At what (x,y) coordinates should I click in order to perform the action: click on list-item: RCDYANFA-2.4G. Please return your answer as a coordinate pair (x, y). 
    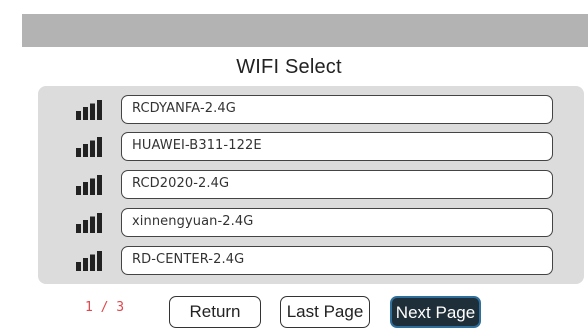
    Looking at the image, I should click on (311, 109).